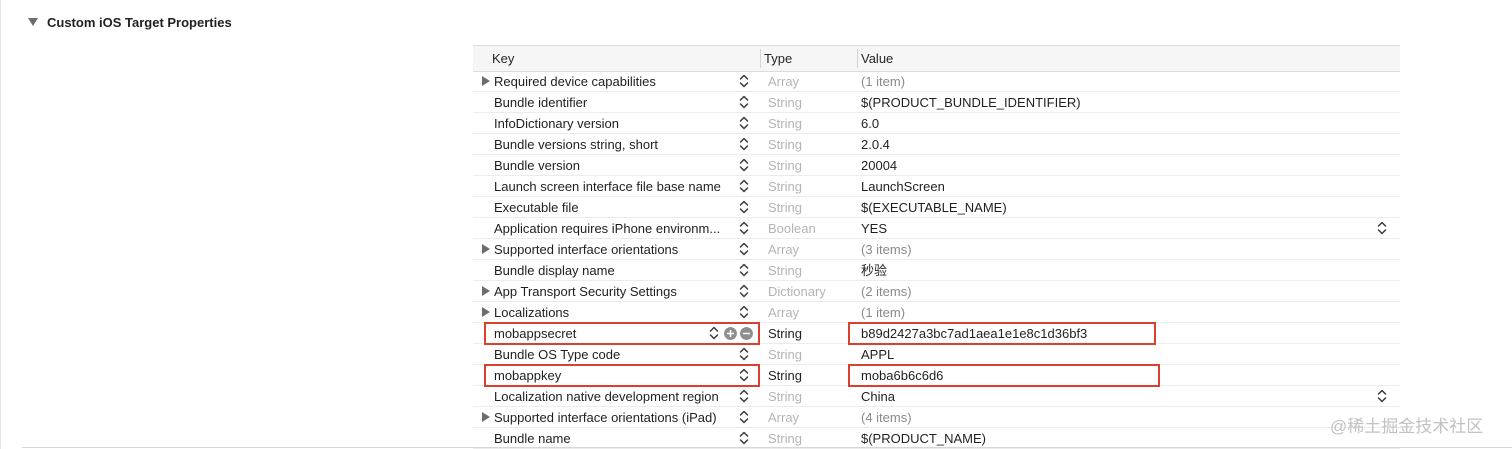 The width and height of the screenshot is (1512, 449). What do you see at coordinates (874, 270) in the screenshot?
I see `row-value: 秒验` at bounding box center [874, 270].